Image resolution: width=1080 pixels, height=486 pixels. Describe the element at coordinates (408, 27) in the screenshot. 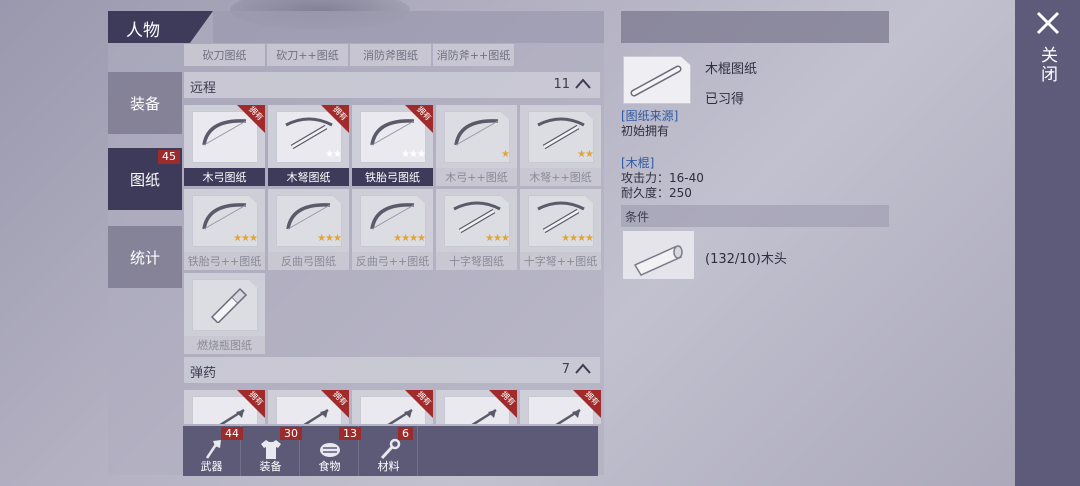

I see `panel-header-strip` at that location.